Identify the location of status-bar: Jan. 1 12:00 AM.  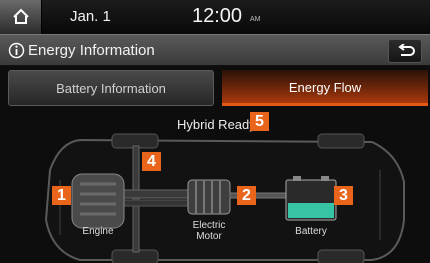
(215, 17).